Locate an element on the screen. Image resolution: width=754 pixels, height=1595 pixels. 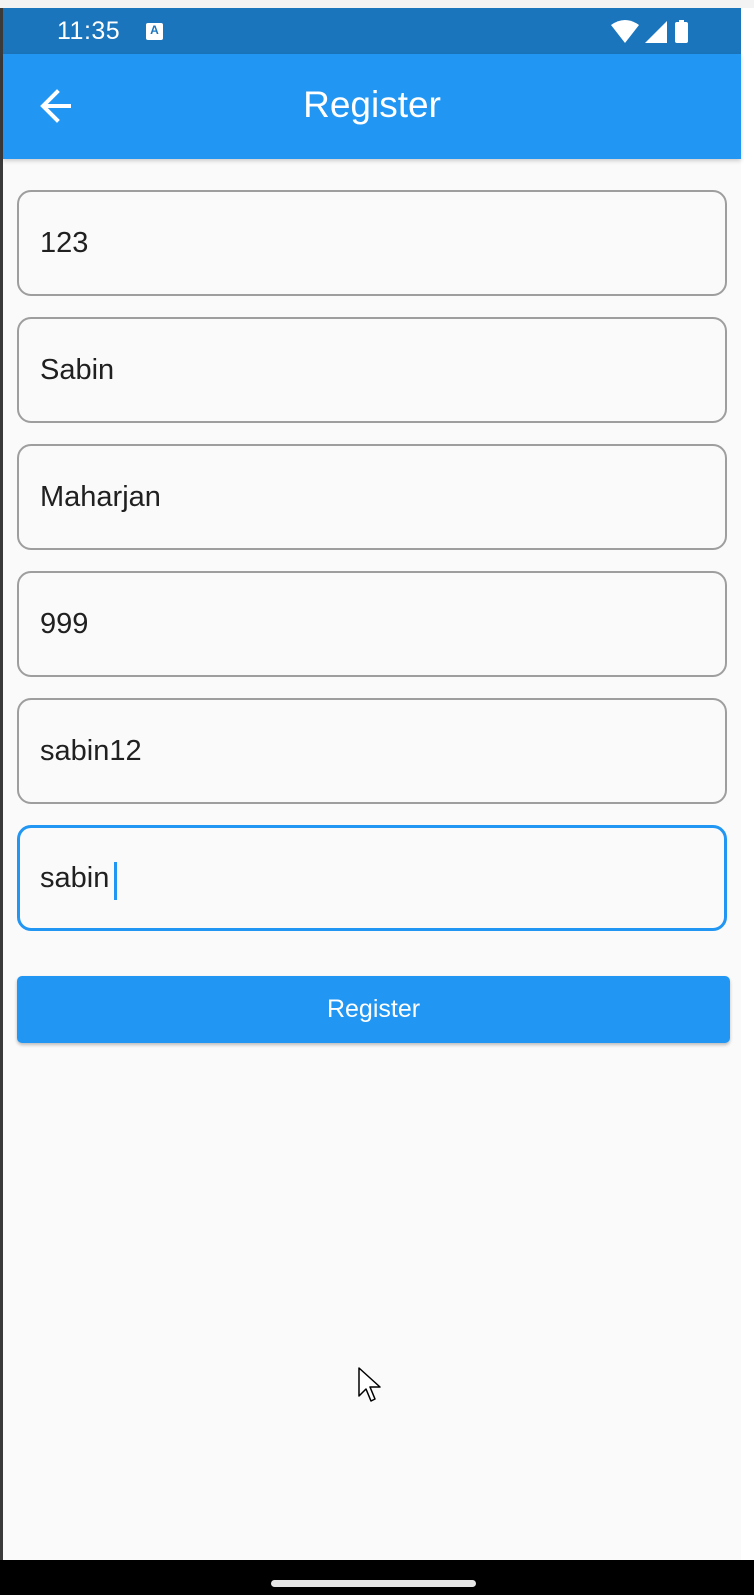
field-3-input is located at coordinates (370, 497).